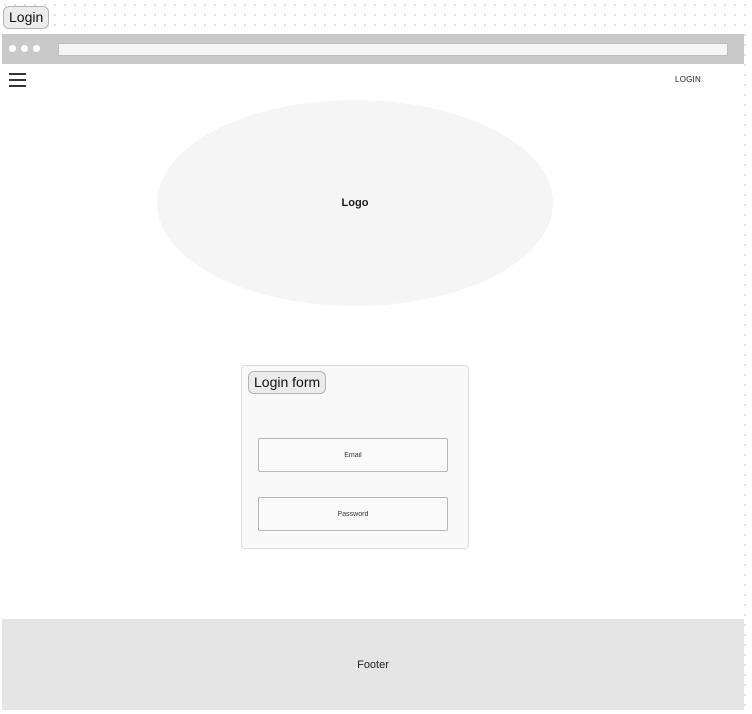 The width and height of the screenshot is (752, 714). What do you see at coordinates (688, 79) in the screenshot?
I see `nav-login-link: LOGIN` at bounding box center [688, 79].